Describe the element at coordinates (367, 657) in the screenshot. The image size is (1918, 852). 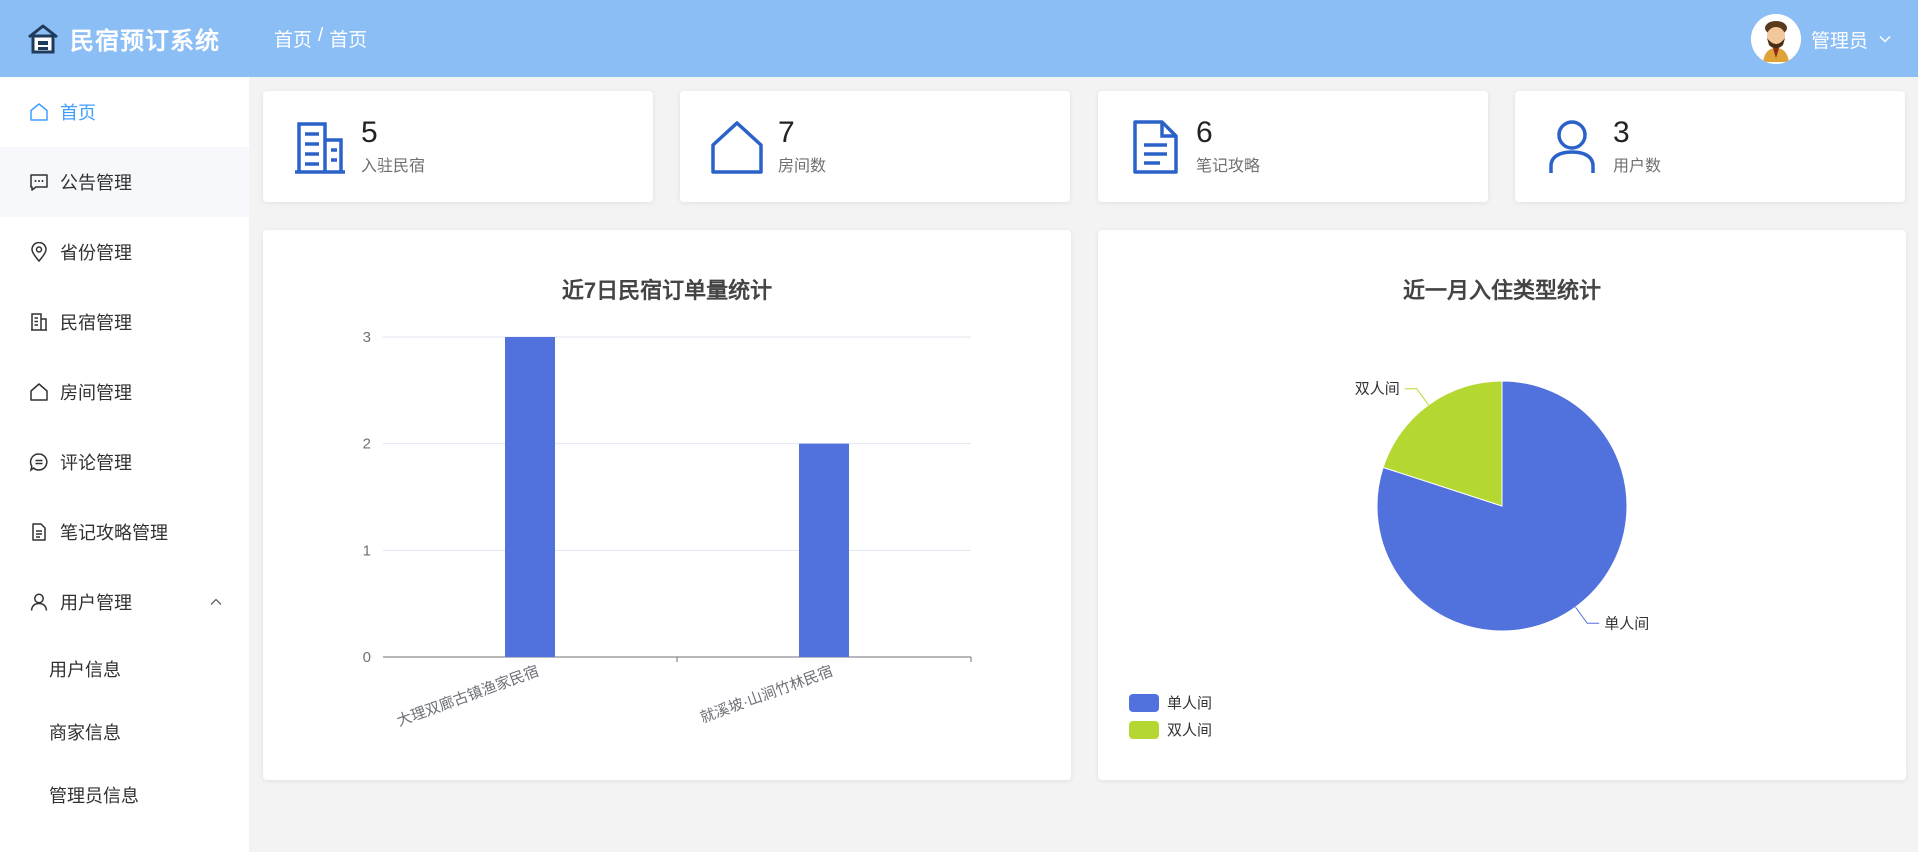
I see `y-tick-label: 0` at that location.